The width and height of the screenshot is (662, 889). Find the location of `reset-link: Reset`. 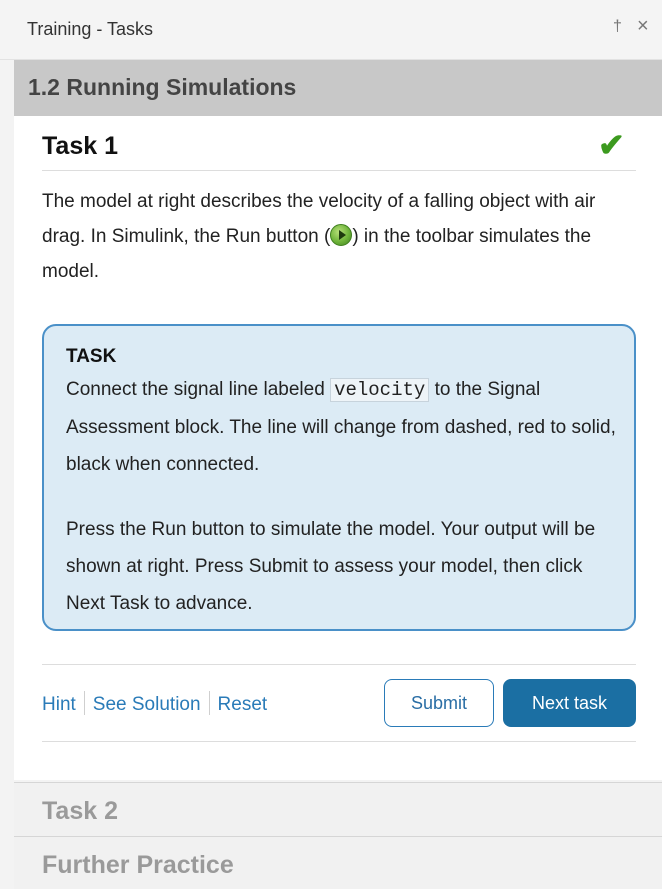

reset-link: Reset is located at coordinates (243, 704).